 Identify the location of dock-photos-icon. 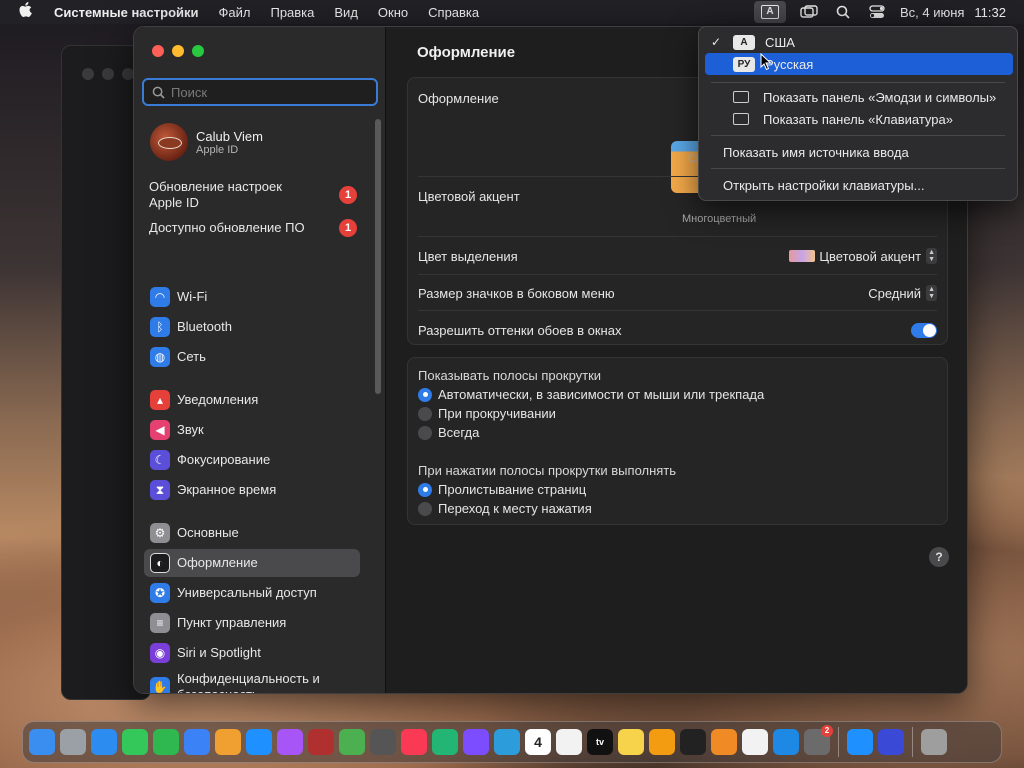
(228, 742).